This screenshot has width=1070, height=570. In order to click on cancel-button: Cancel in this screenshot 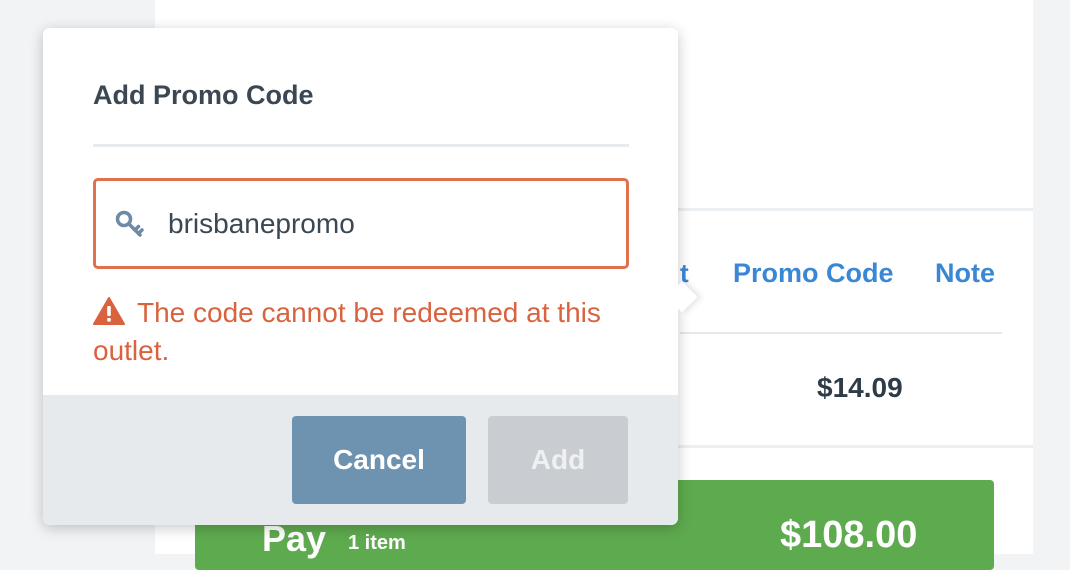, I will do `click(379, 460)`.